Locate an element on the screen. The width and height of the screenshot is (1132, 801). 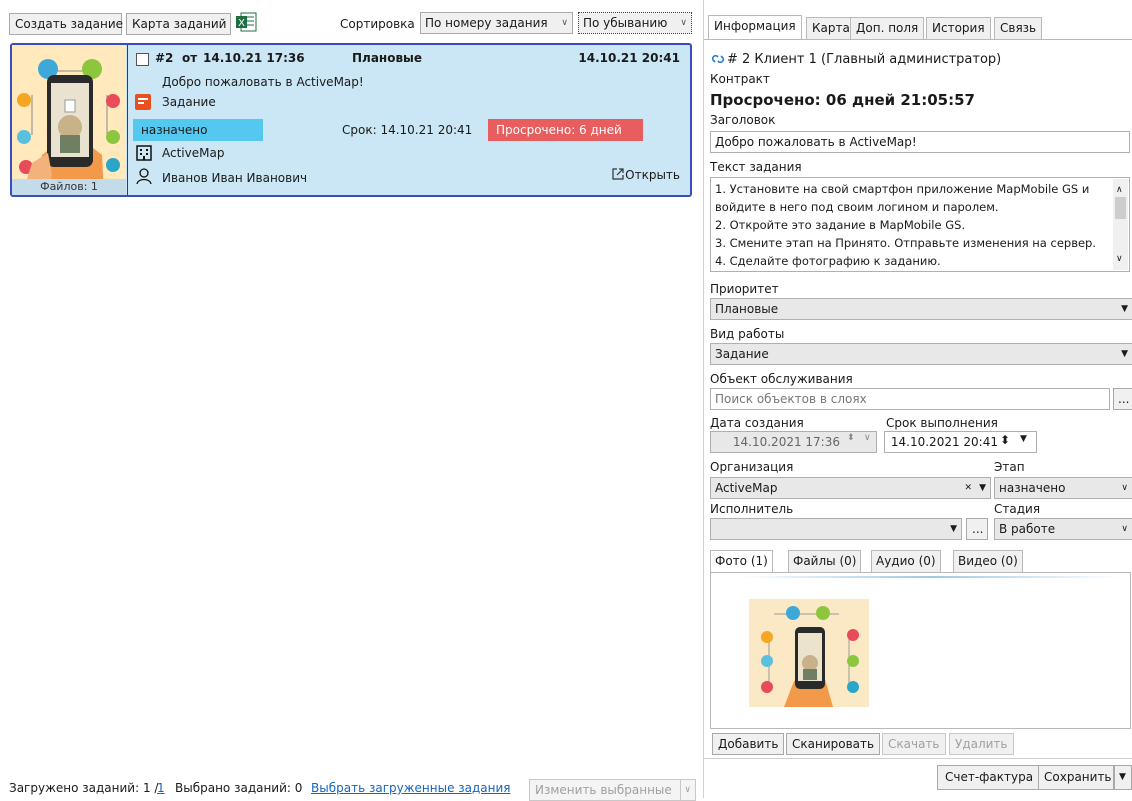
task-text-line: 2. Откройте это задание в MapMobile GS. is located at coordinates (840, 225).